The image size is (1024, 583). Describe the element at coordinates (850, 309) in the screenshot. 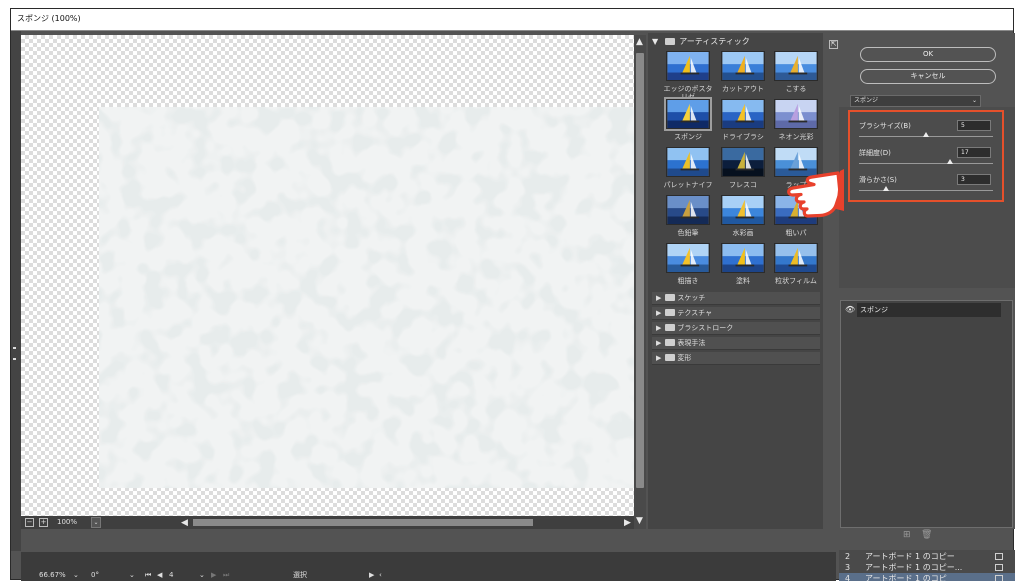

I see `eye-icon: 👁` at that location.